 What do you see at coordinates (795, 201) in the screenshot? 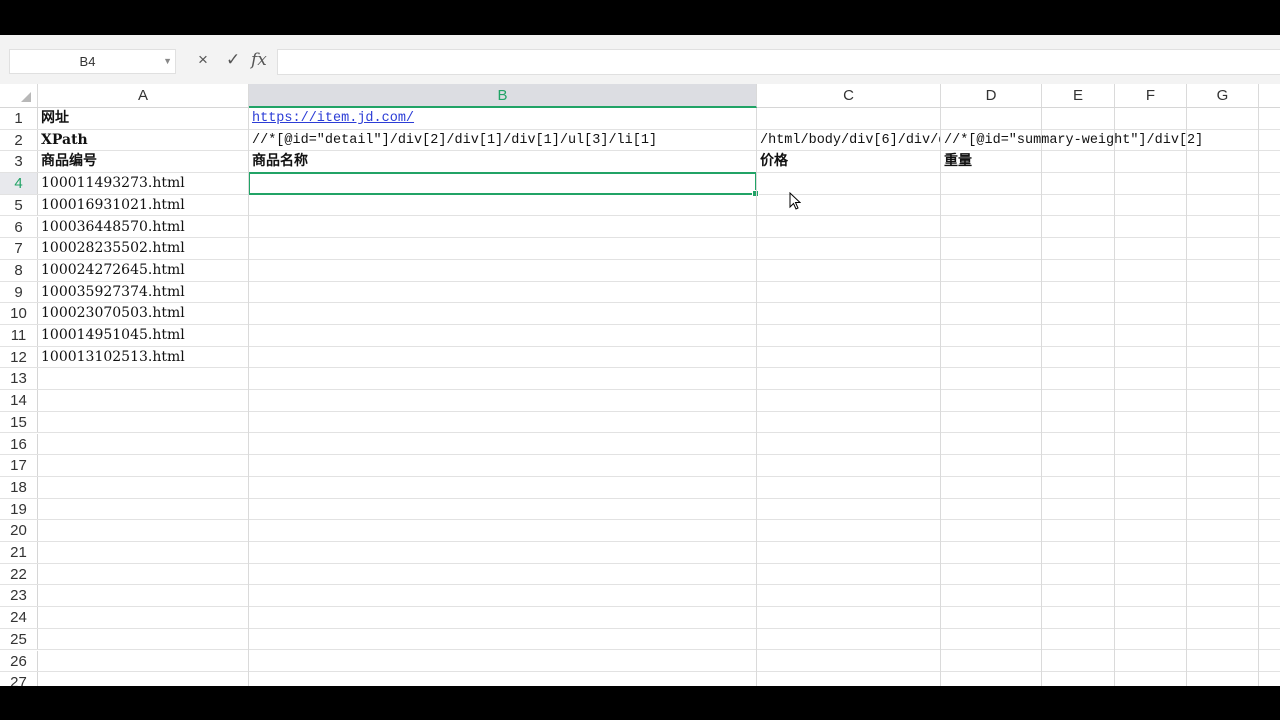
I see `mouse-cursor-icon` at bounding box center [795, 201].